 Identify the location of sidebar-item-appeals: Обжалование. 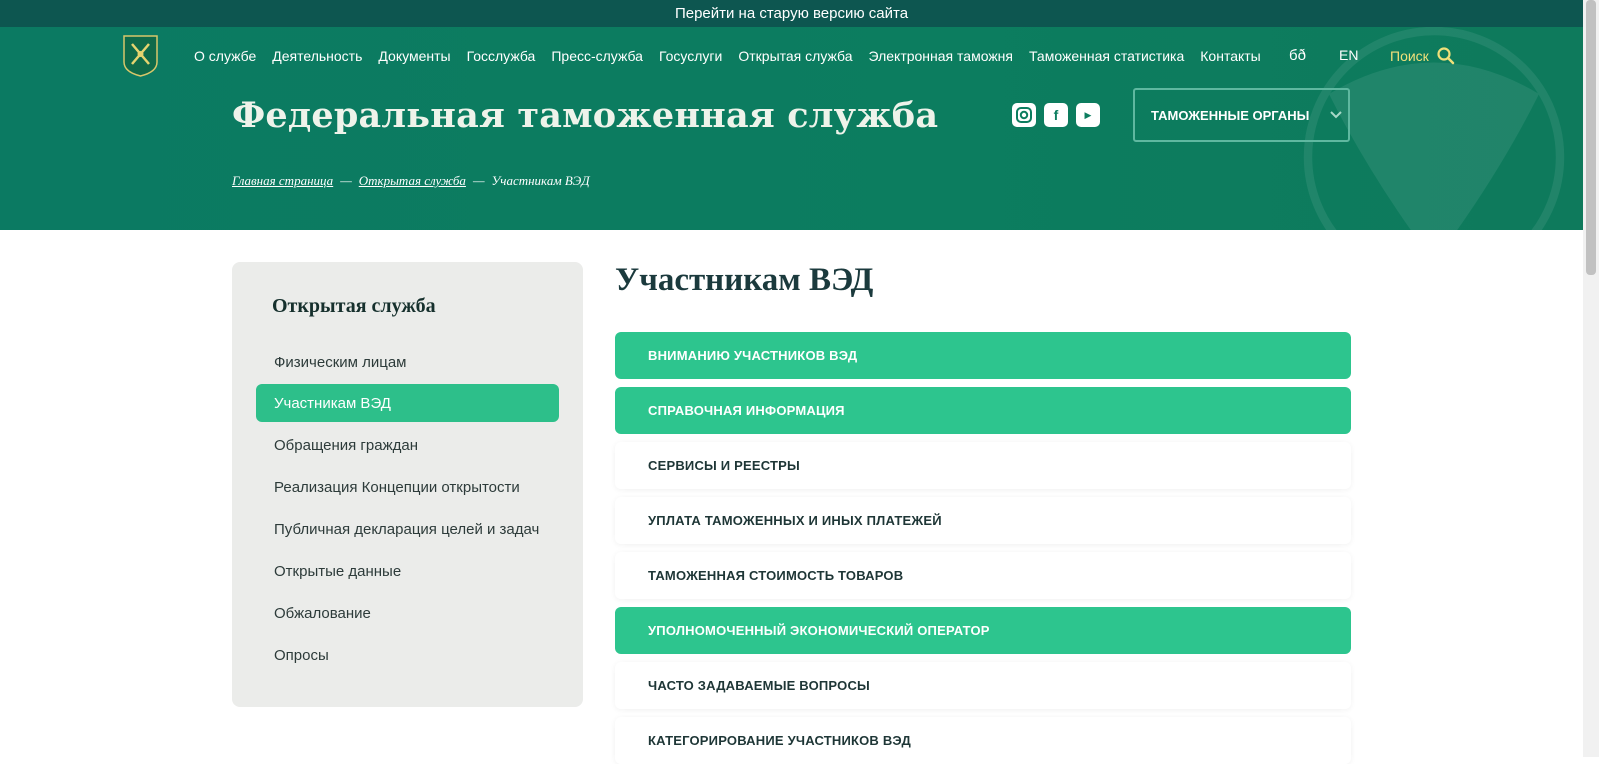
(407, 613).